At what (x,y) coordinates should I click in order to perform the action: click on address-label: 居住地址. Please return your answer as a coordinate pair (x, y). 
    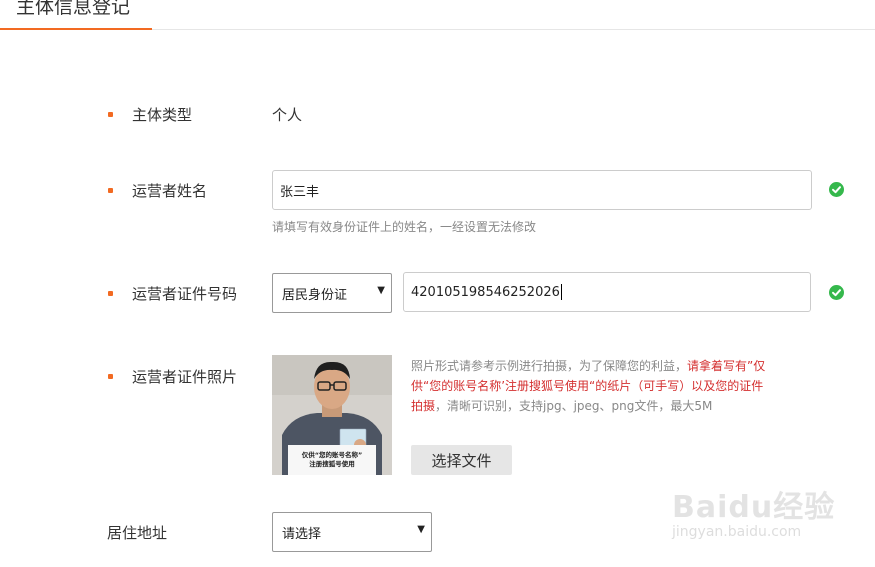
    Looking at the image, I should click on (137, 533).